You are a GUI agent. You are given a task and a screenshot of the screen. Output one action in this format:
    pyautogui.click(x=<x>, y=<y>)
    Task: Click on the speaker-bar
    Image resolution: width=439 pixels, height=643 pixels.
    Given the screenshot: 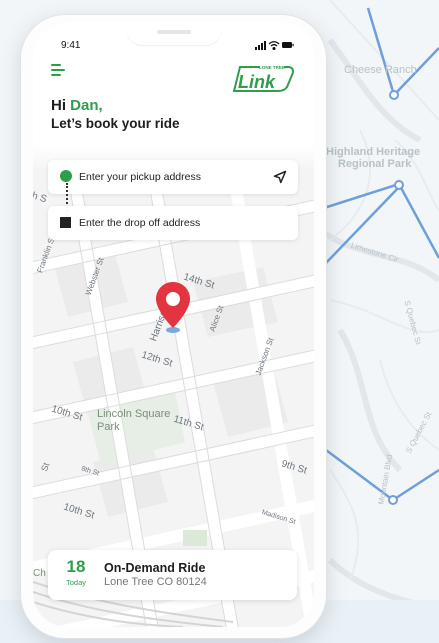 What is the action you would take?
    pyautogui.click(x=174, y=32)
    